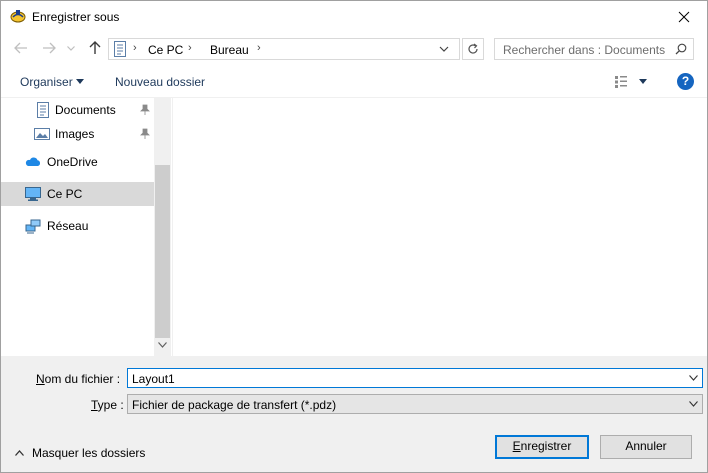  I want to click on navigation-pane: Documents Images OneDrive Ce PC Réseau, so click(86, 227).